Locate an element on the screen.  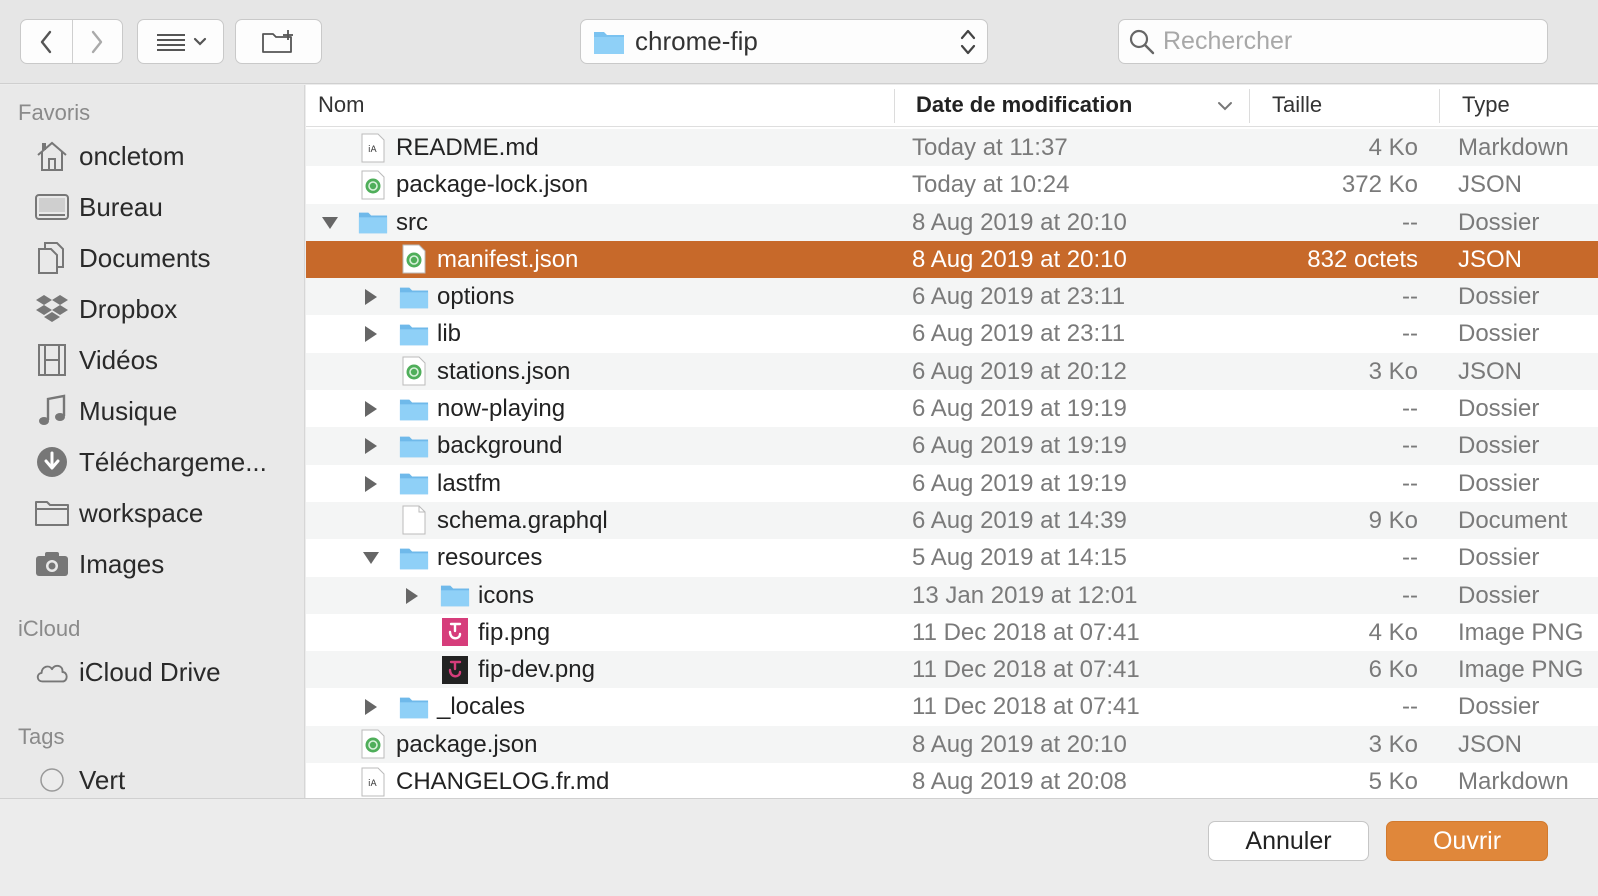
sidebar-item-label: Musique is located at coordinates (128, 410).